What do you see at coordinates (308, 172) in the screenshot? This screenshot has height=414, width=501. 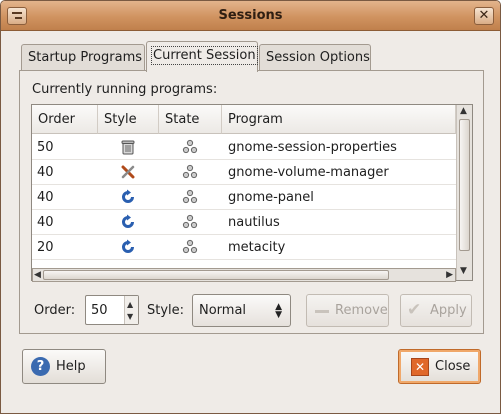 I see `program-cell: gnome-volume-manager` at bounding box center [308, 172].